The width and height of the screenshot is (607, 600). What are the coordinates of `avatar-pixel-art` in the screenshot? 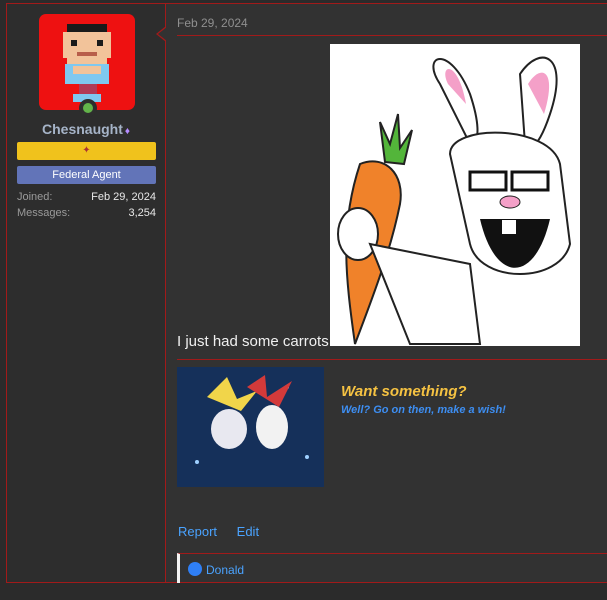 It's located at (87, 63).